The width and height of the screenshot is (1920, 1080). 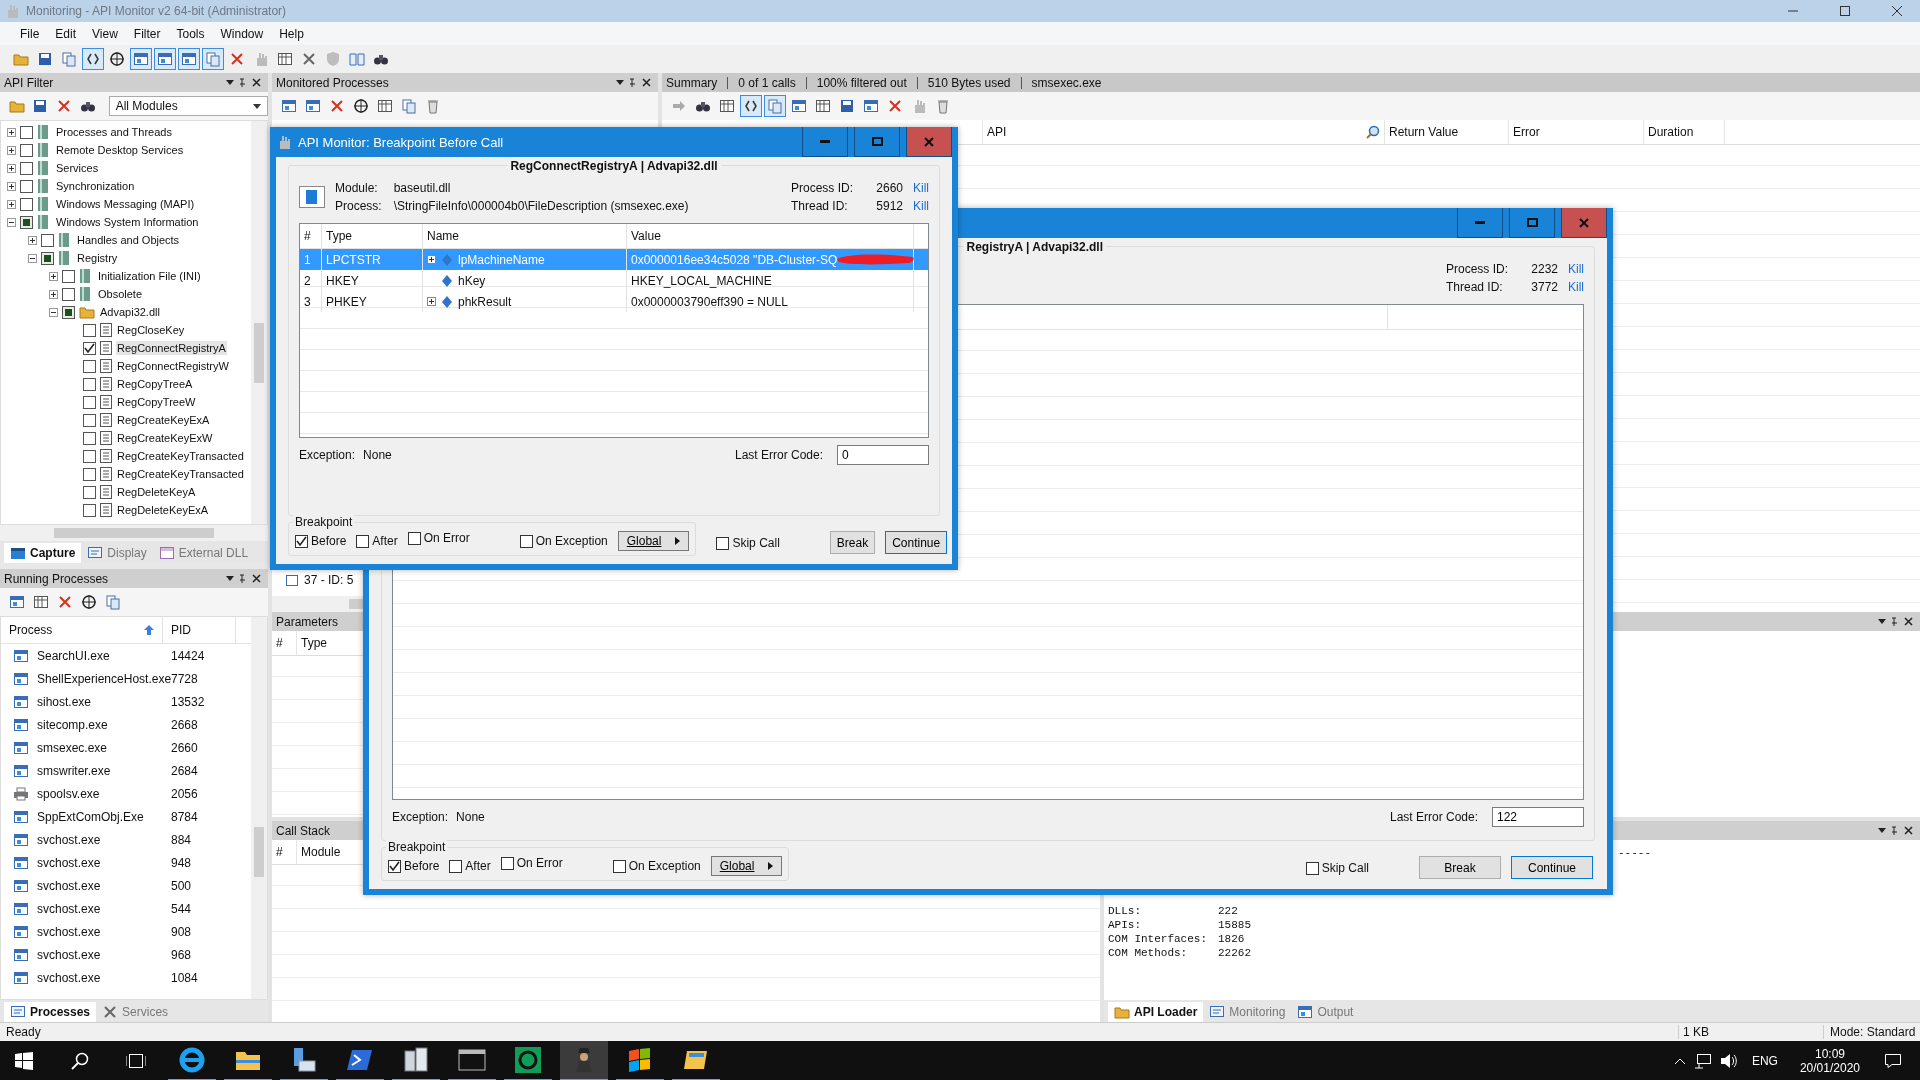 I want to click on search-icon, so click(x=1373, y=132).